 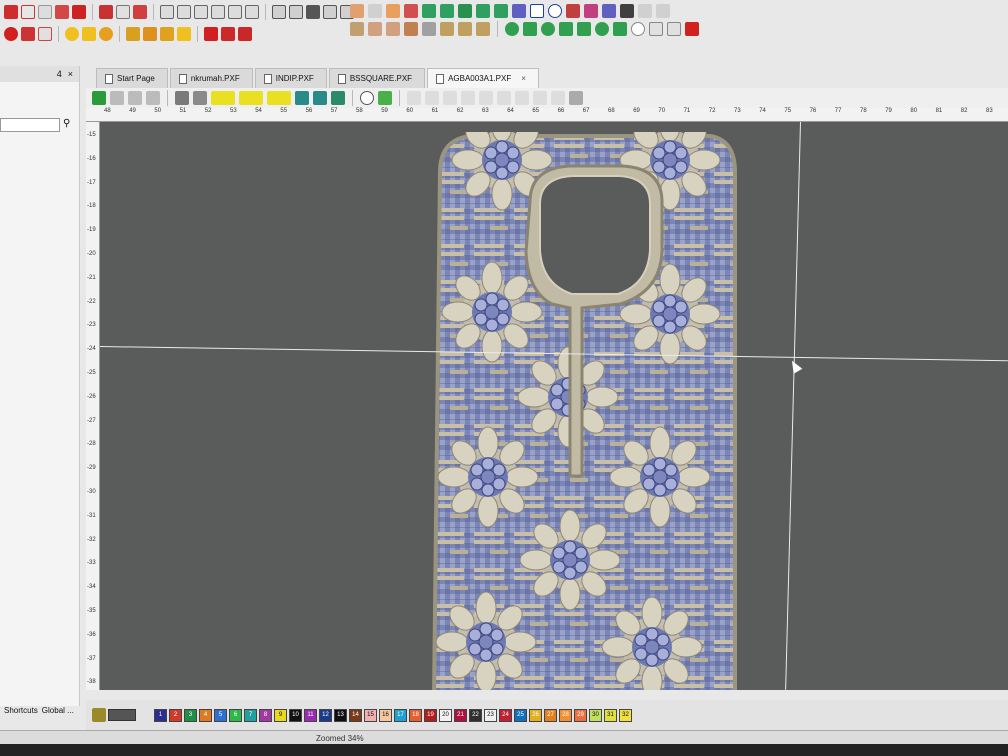 I want to click on color-swatch-7: 7, so click(x=250, y=715).